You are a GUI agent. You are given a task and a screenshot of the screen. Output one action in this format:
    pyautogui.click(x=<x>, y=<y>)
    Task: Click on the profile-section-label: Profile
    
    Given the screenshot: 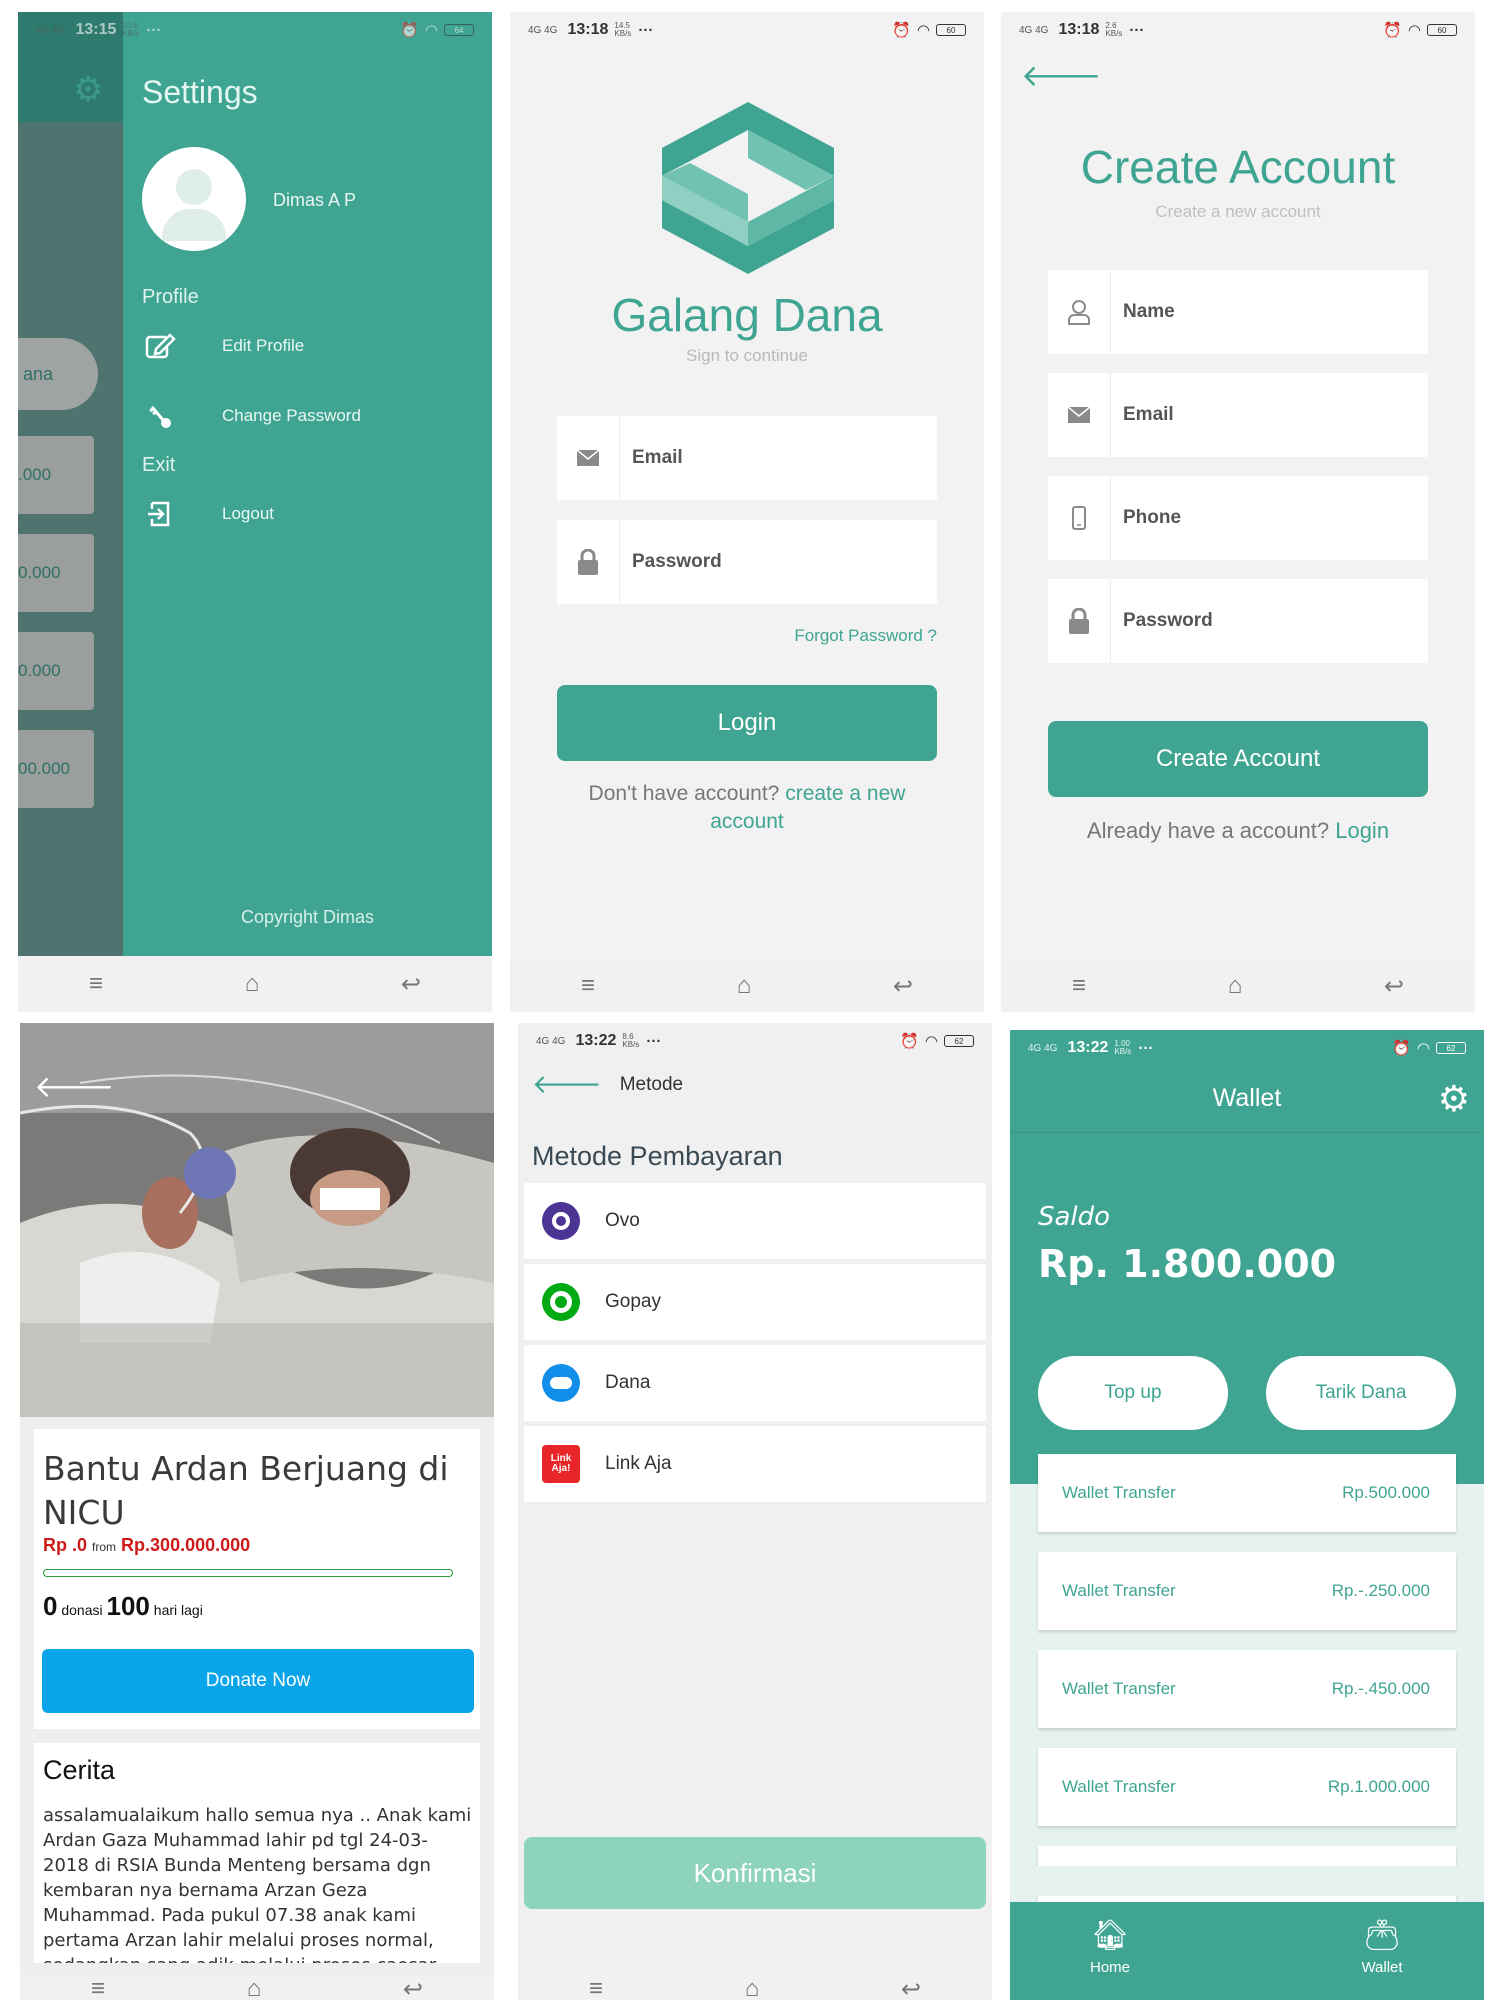 What is the action you would take?
    pyautogui.click(x=170, y=297)
    